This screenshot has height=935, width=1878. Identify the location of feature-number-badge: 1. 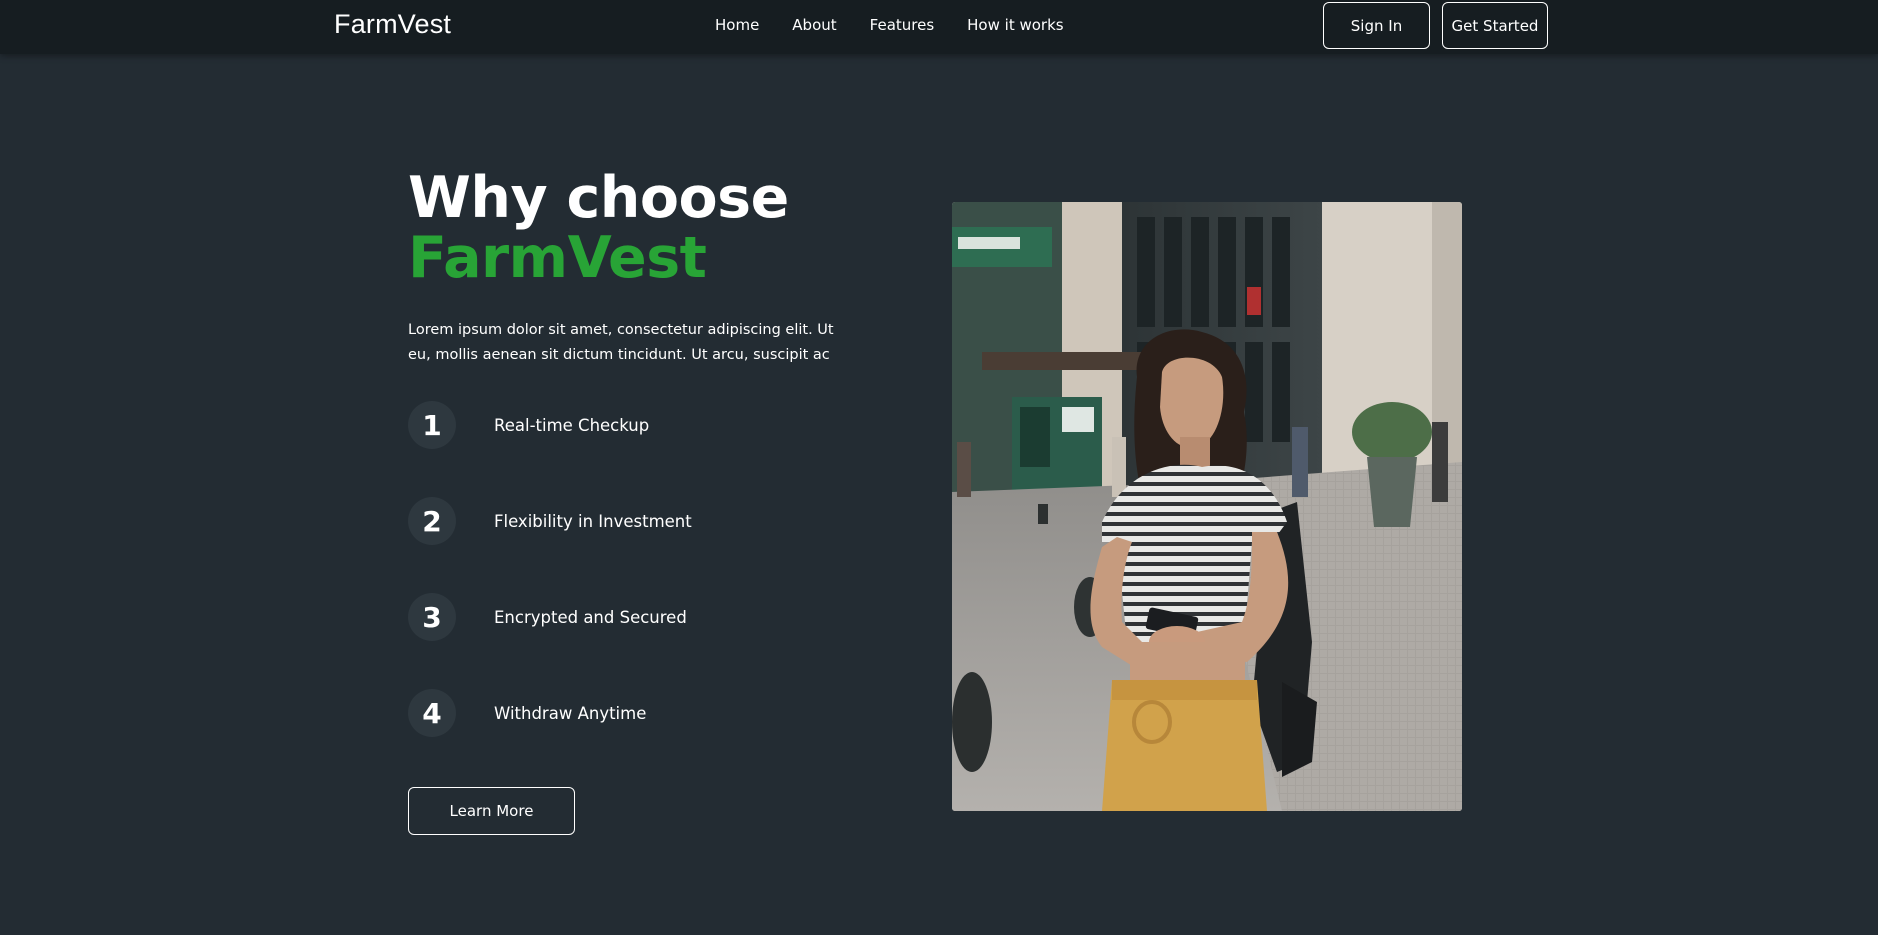
(432, 425).